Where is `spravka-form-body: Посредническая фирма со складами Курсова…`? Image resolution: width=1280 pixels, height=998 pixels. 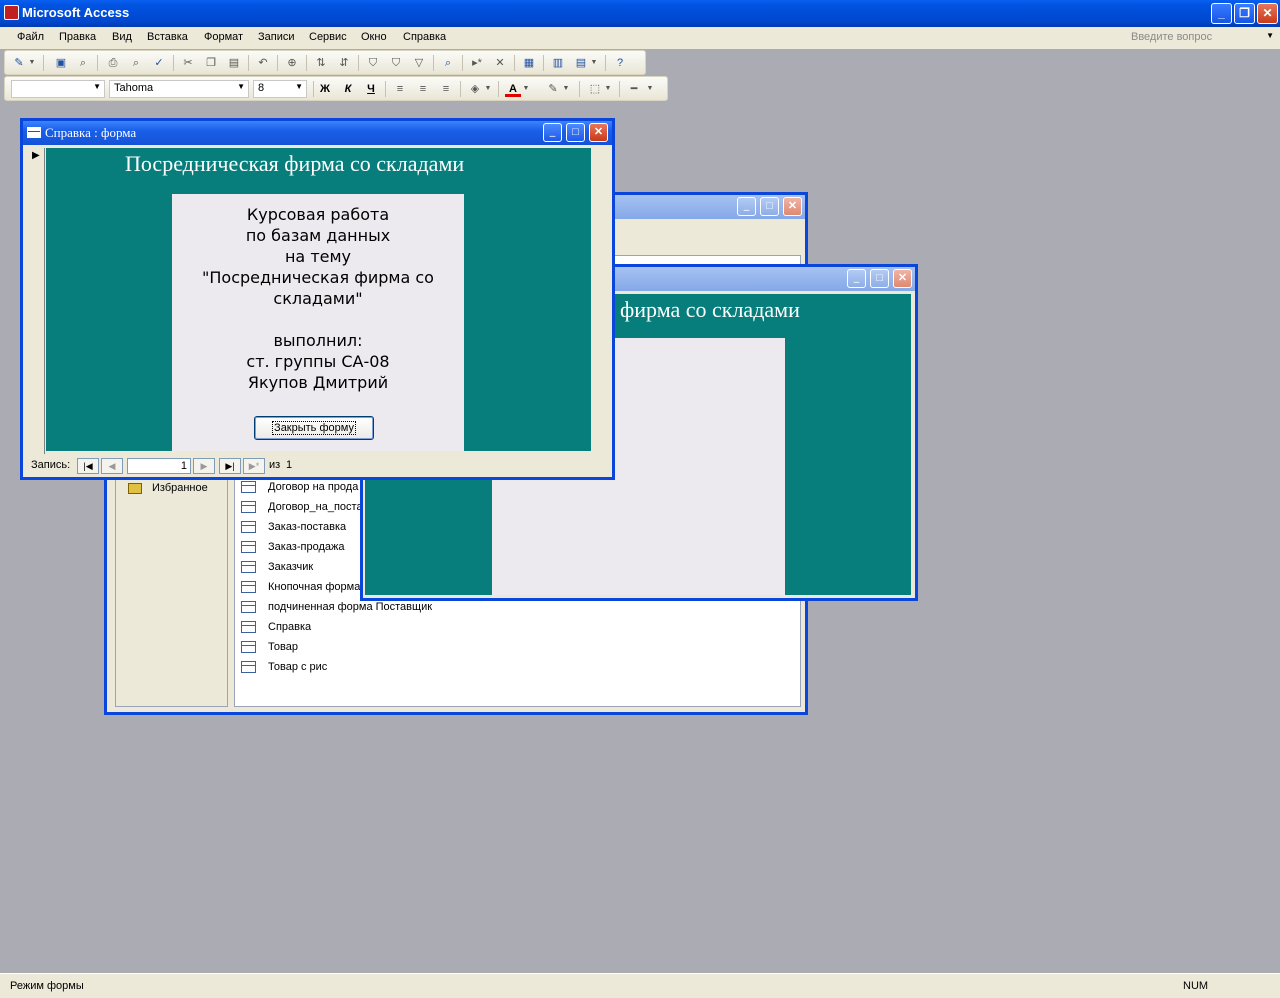 spravka-form-body: Посредническая фирма со складами Курсова… is located at coordinates (318, 299).